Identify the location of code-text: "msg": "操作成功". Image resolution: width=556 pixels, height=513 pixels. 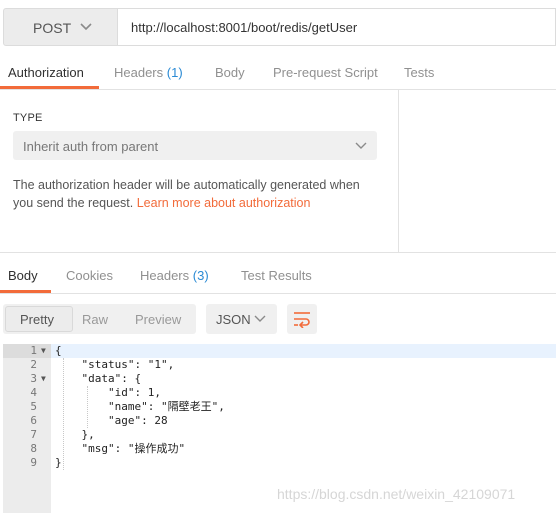
(120, 448).